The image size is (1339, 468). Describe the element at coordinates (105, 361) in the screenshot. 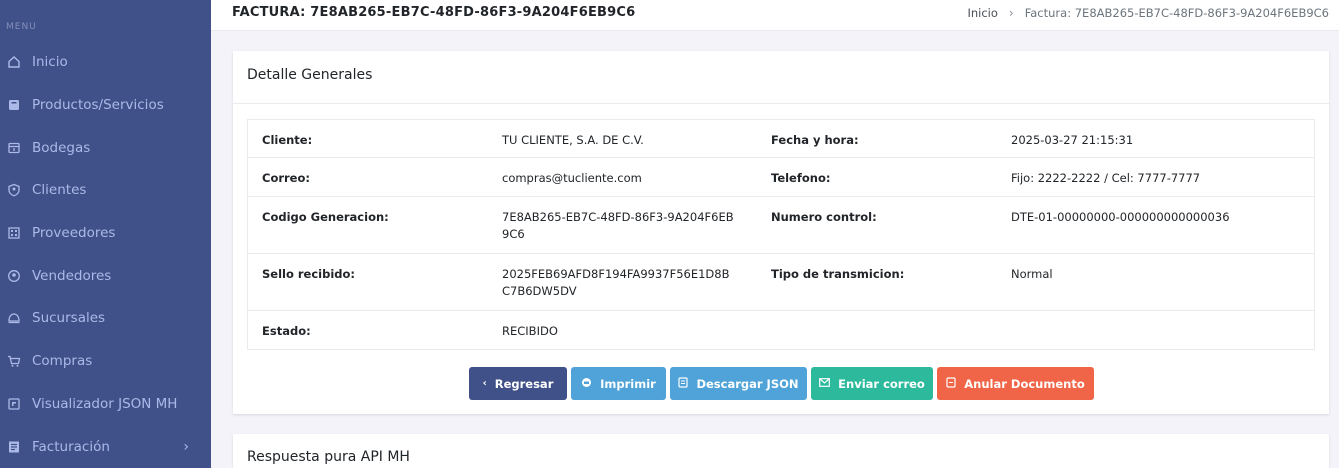

I see `sidebar-item-compras: Compras` at that location.